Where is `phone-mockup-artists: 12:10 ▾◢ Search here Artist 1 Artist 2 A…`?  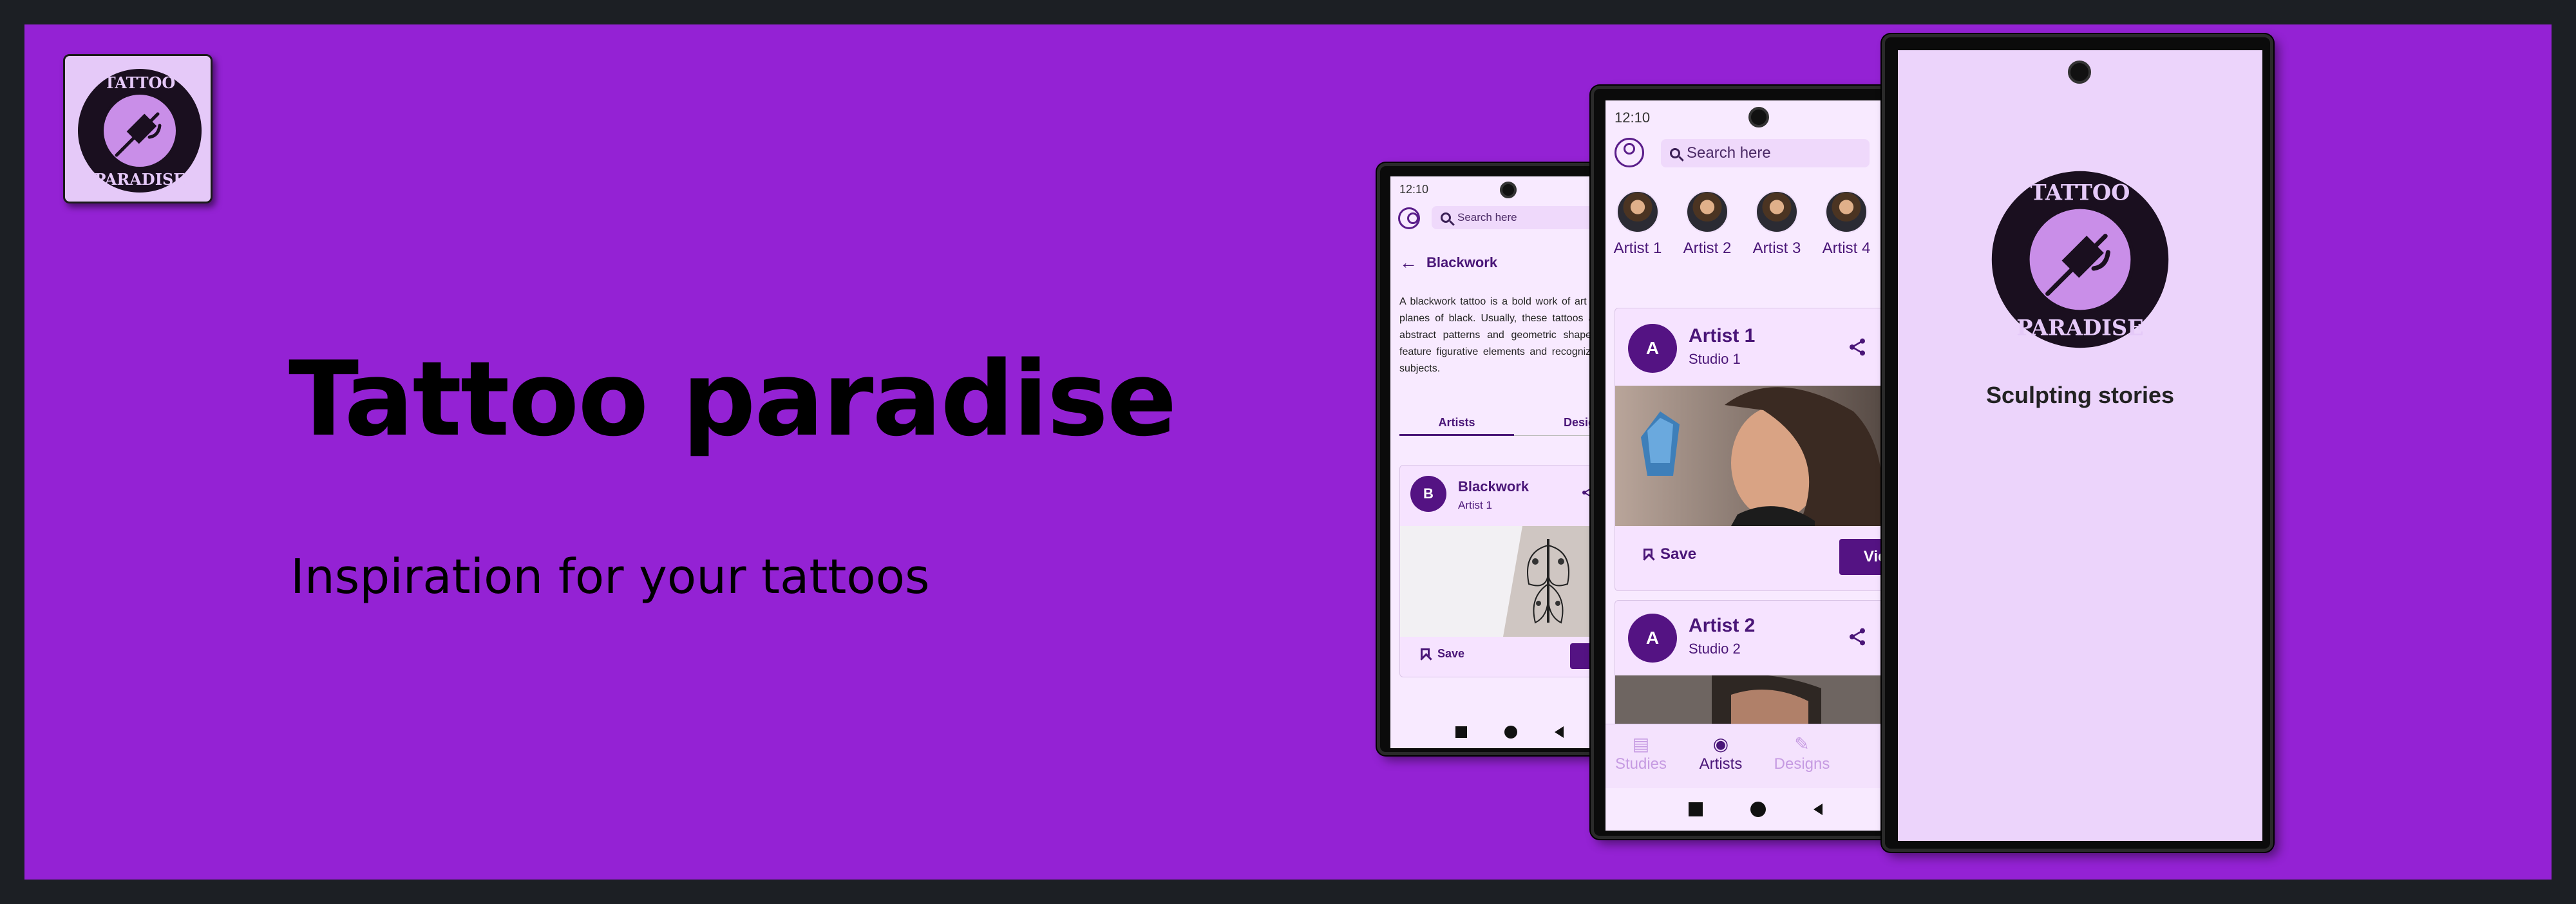
phone-mockup-artists: 12:10 ▾◢ Search here Artist 1 Artist 2 A… is located at coordinates (1752, 462).